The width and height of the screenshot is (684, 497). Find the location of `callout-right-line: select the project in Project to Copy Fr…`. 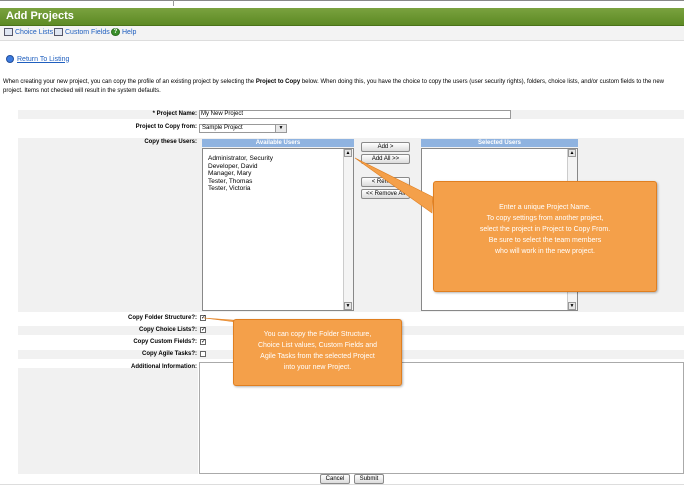

callout-right-line: select the project in Project to Copy Fr… is located at coordinates (545, 229).